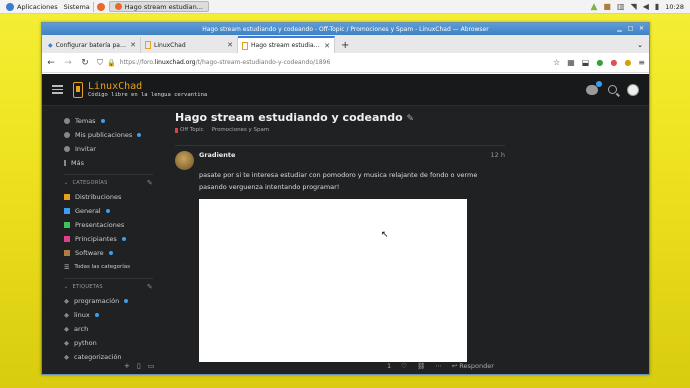 The height and width of the screenshot is (388, 690). What do you see at coordinates (619, 28) in the screenshot?
I see `minimize-icon: ▁` at bounding box center [619, 28].